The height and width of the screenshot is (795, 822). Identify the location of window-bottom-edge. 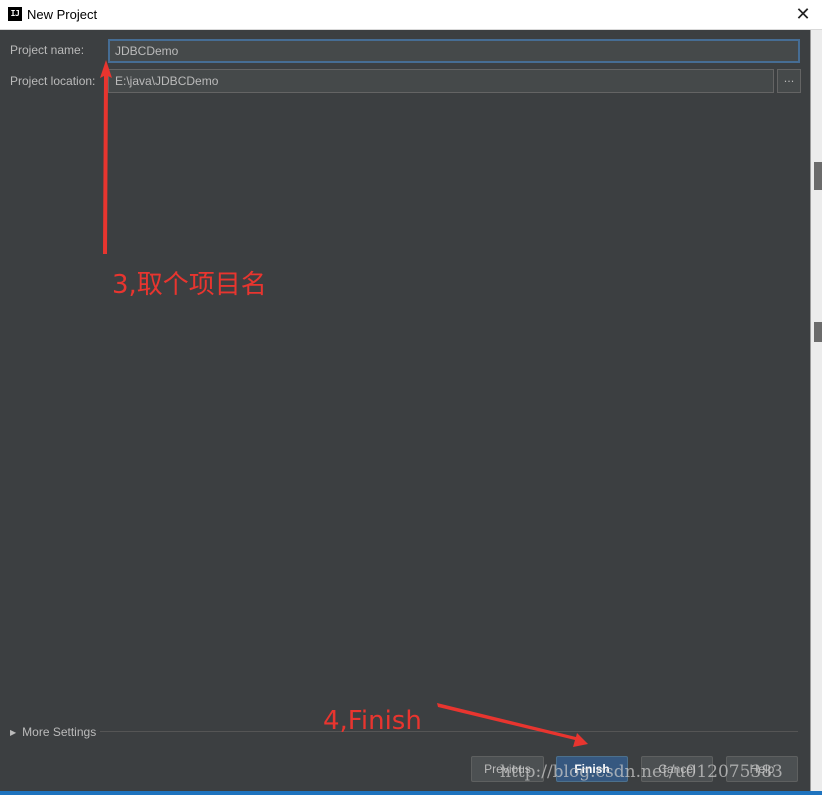
(411, 793).